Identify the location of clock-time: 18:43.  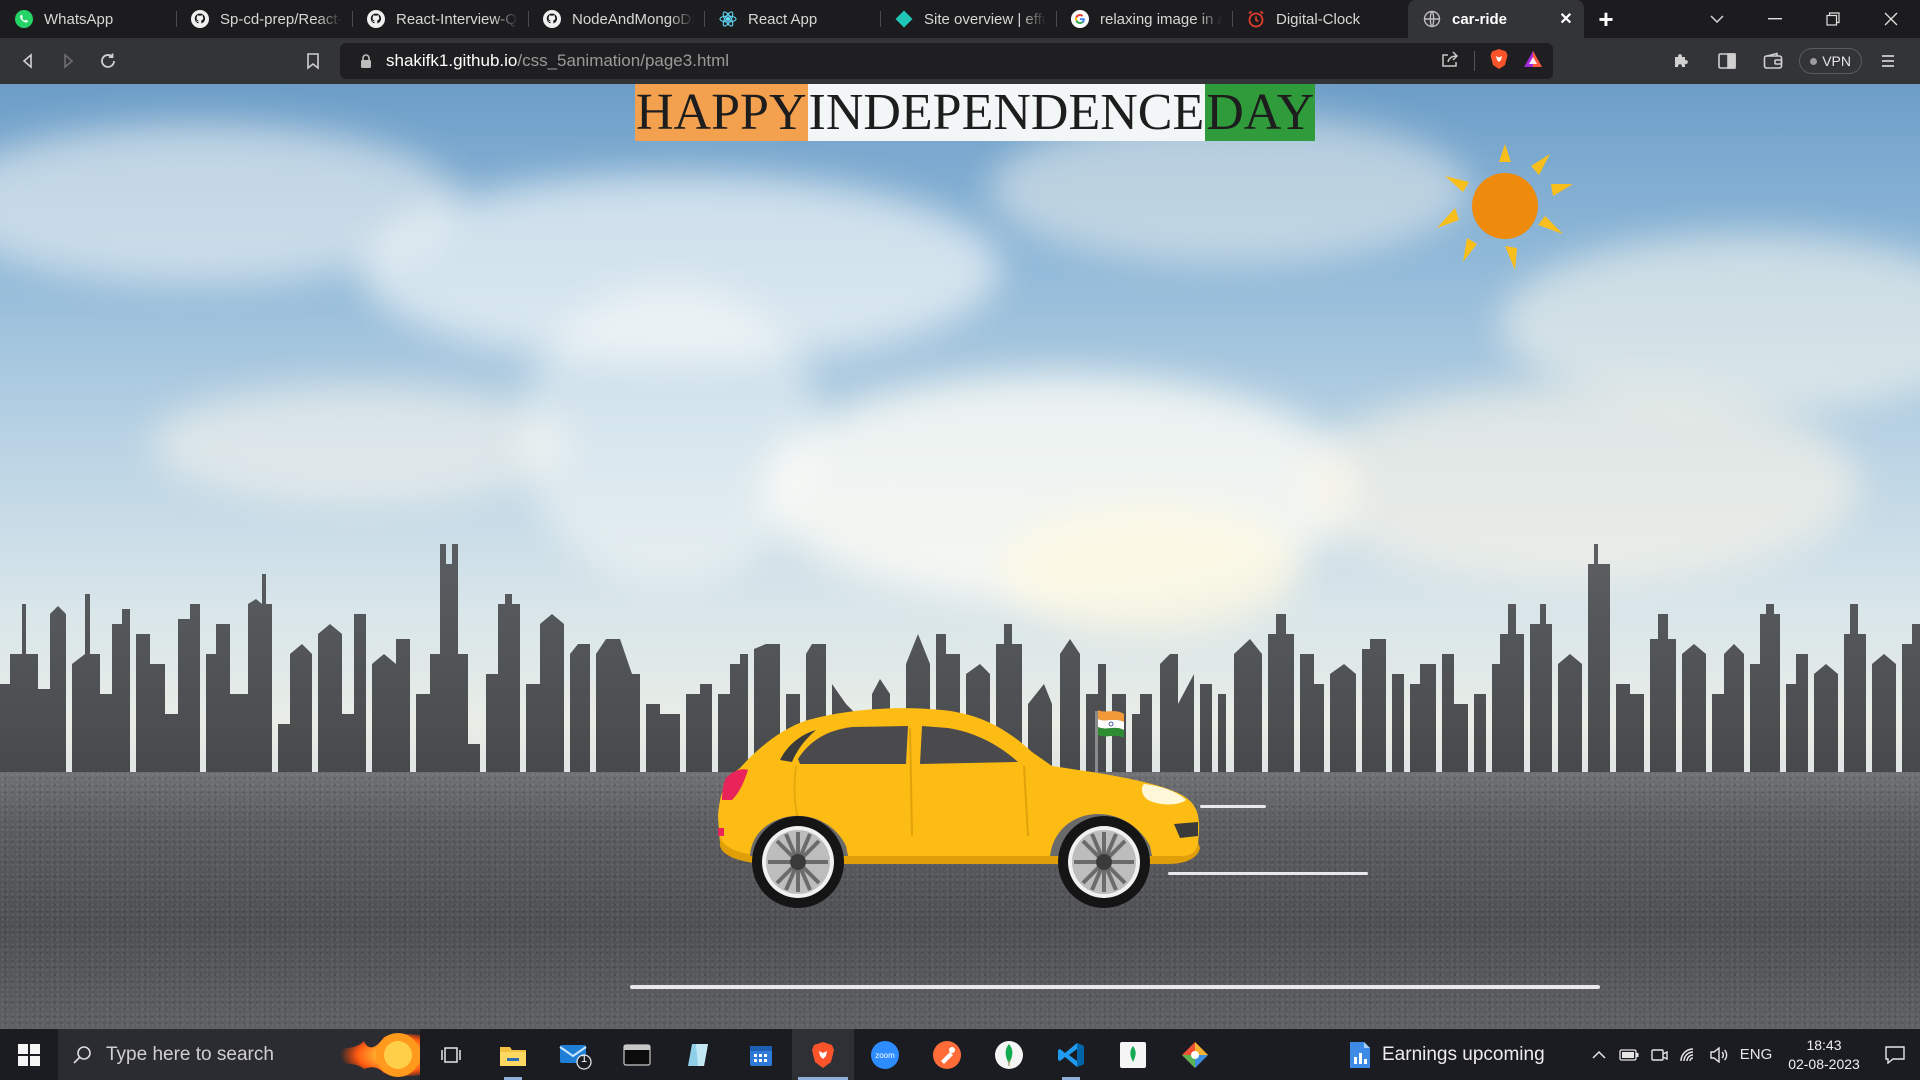
(1824, 1044).